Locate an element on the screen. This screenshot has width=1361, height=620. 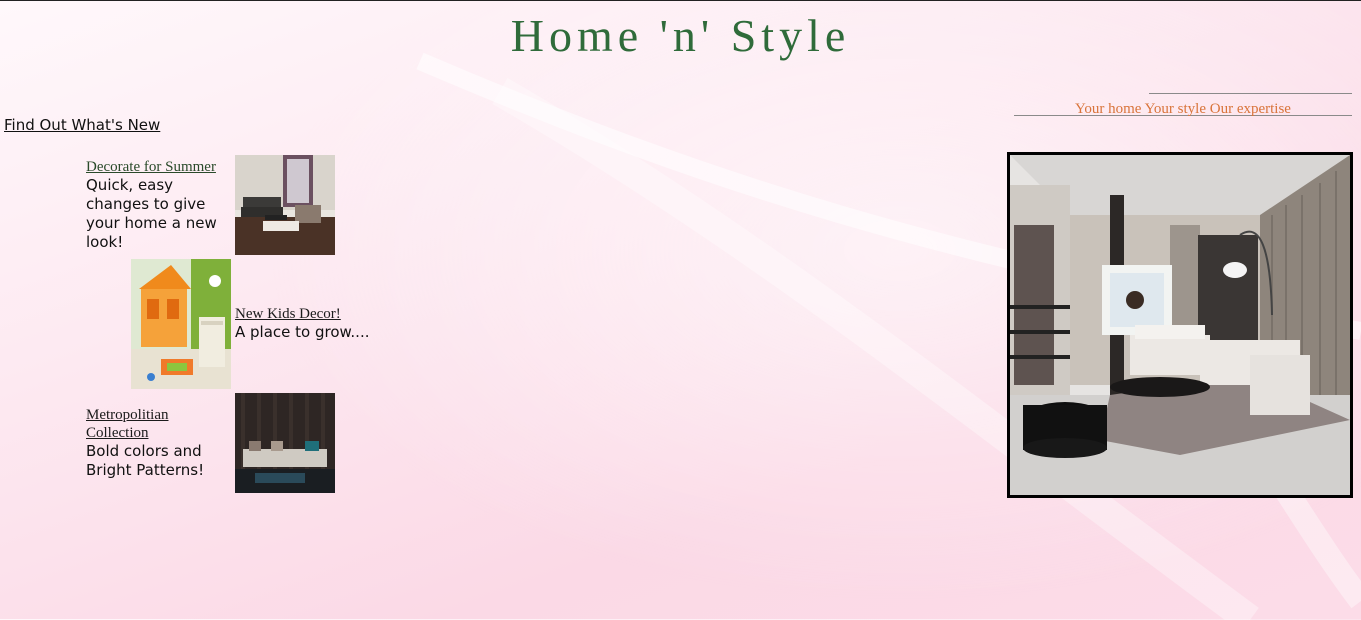
kids-room-thumbnail is located at coordinates (181, 324).